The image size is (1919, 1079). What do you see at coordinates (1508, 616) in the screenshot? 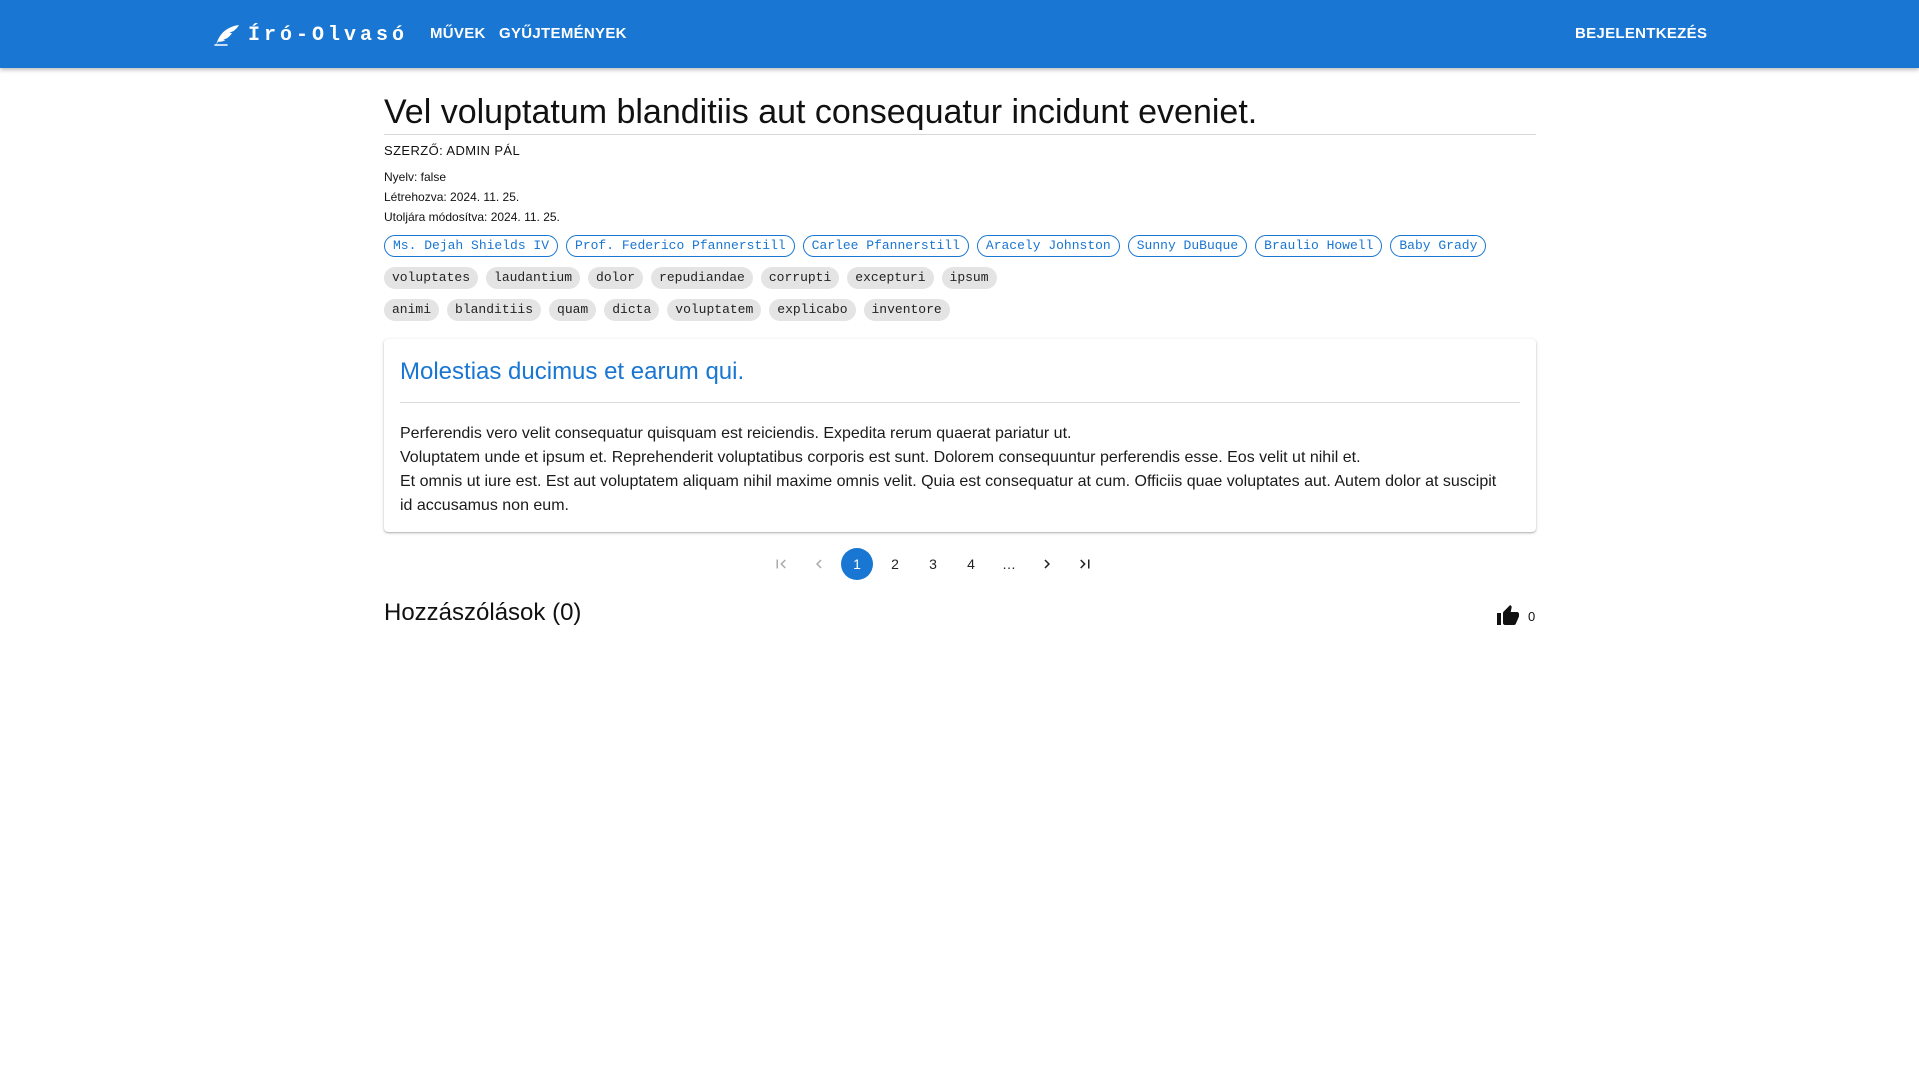
I see `thumb-up-icon` at bounding box center [1508, 616].